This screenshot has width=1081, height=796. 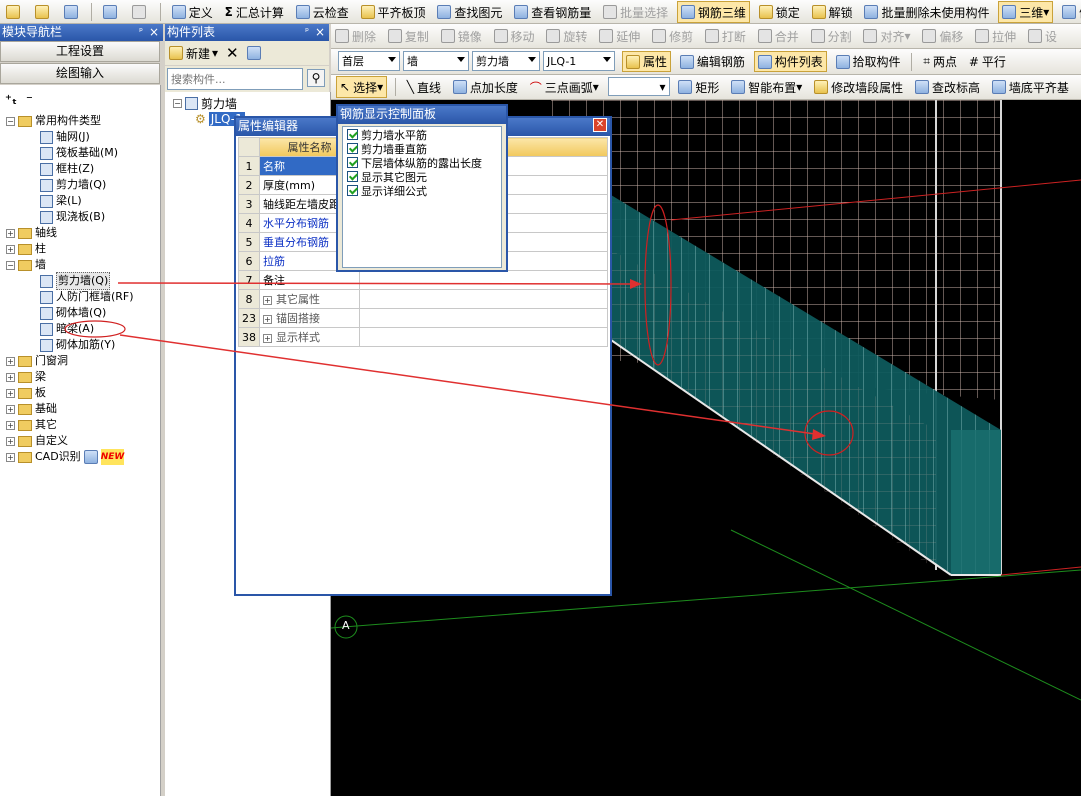 What do you see at coordinates (29, 100) in the screenshot?
I see `collapse-all-icon: ⁻` at bounding box center [29, 100].